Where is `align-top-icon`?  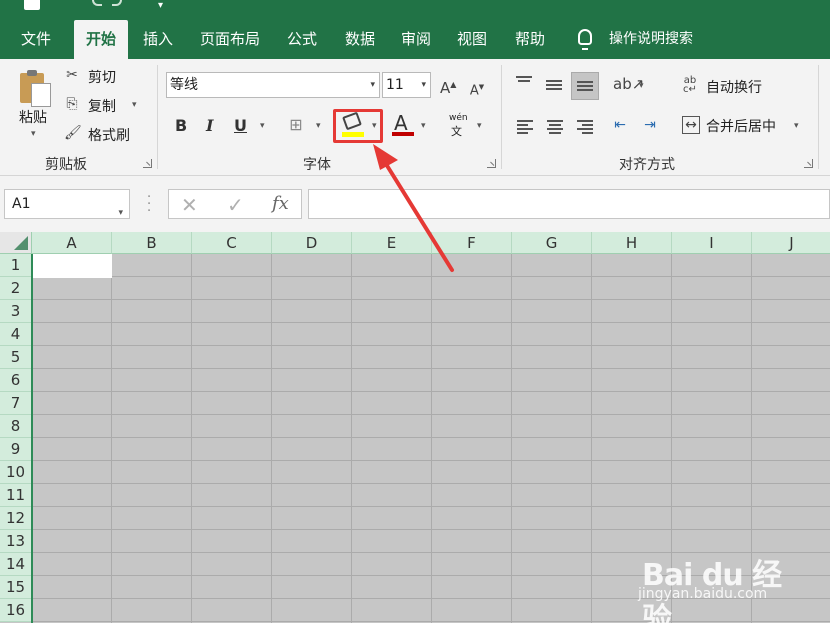
align-top-icon is located at coordinates (524, 83).